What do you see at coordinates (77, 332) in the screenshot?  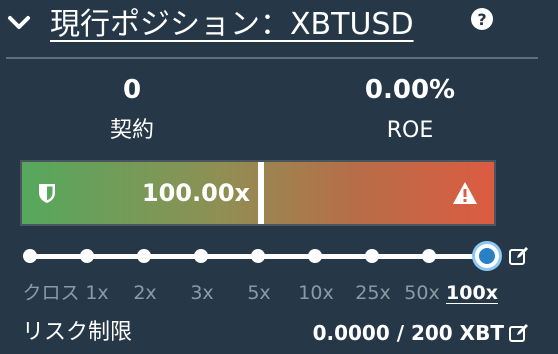 I see `risk-limit-label: リスク制限` at bounding box center [77, 332].